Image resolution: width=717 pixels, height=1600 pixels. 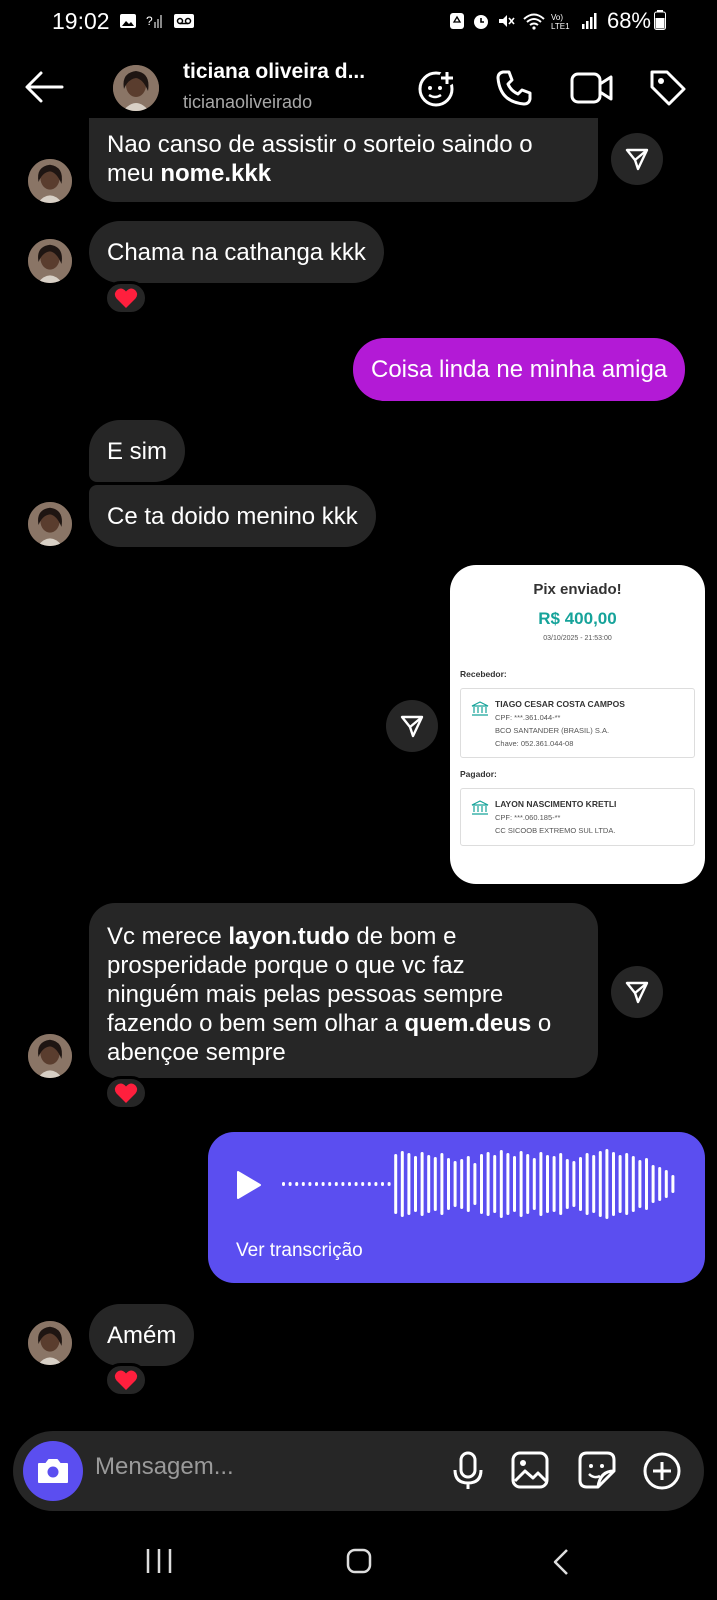 I want to click on message-bubble: Ce ta doido menino kkk, so click(x=232, y=516).